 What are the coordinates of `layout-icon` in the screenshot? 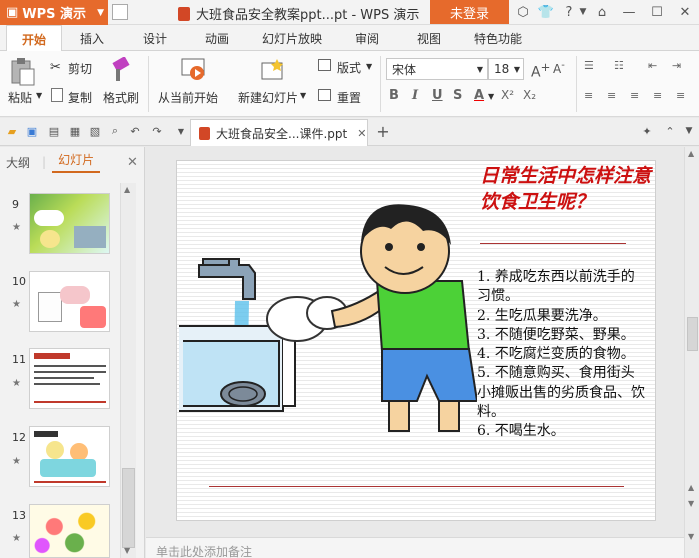 It's located at (324, 65).